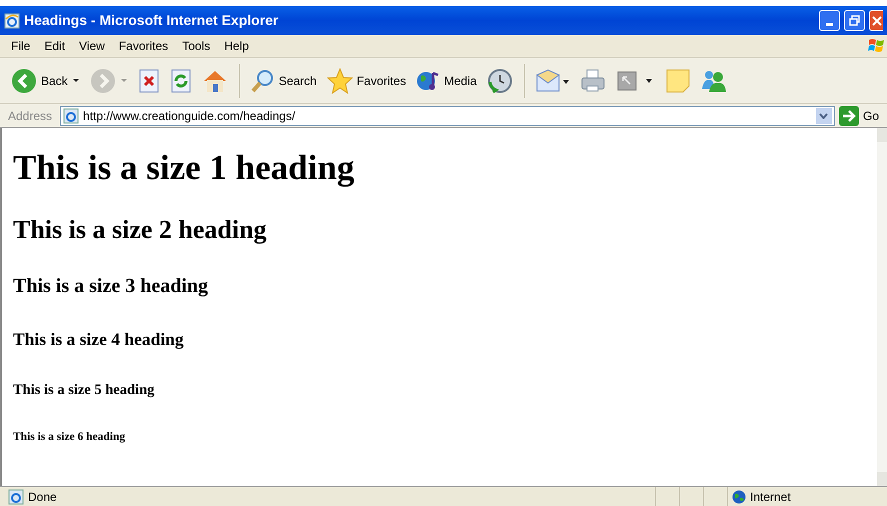 This screenshot has height=506, width=887. What do you see at coordinates (43, 497) in the screenshot?
I see `status-text: Done` at bounding box center [43, 497].